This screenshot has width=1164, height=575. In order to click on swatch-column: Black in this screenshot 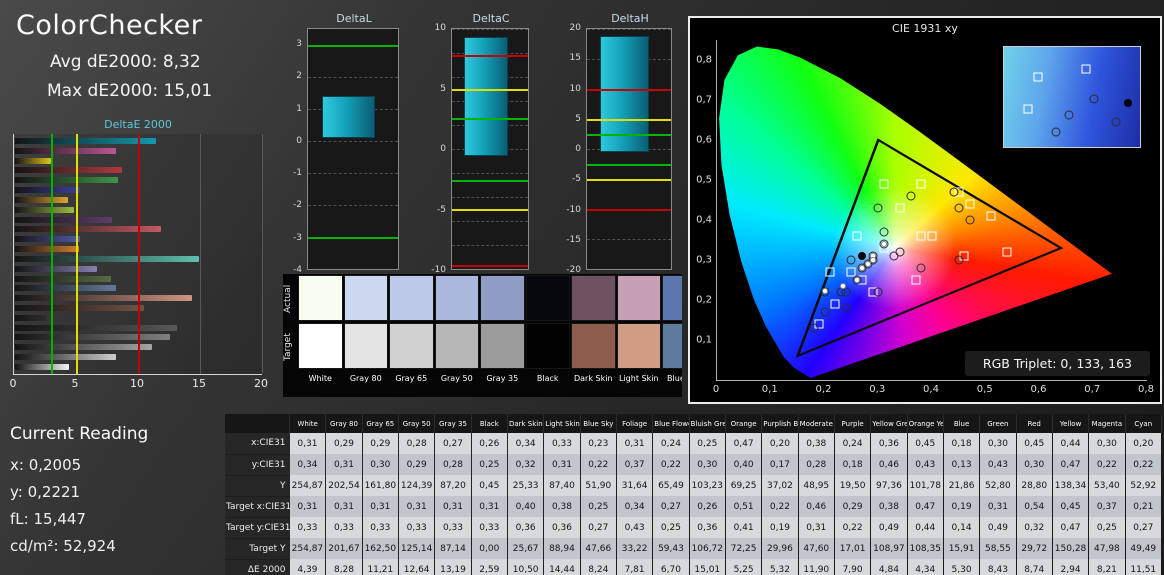, I will do `click(547, 336)`.